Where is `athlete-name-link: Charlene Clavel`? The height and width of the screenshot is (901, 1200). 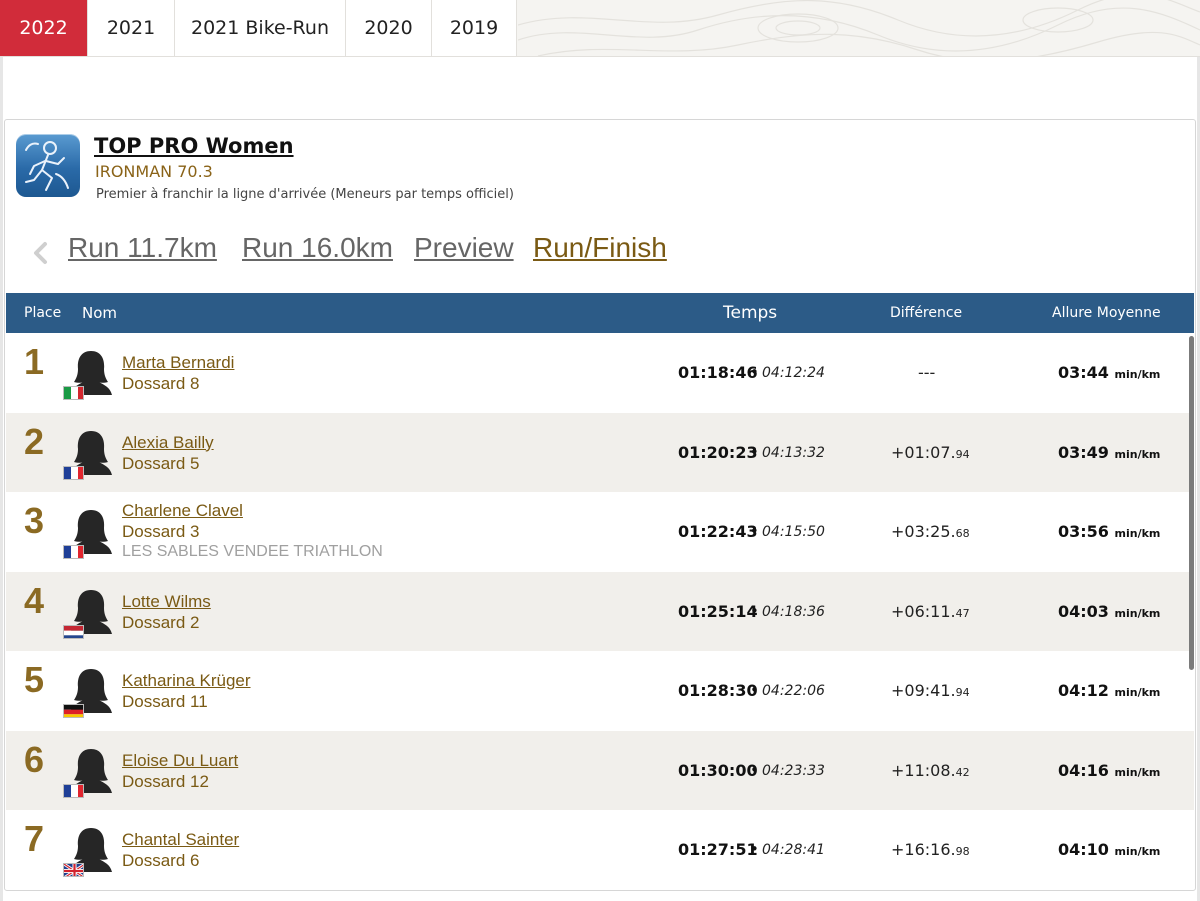 athlete-name-link: Charlene Clavel is located at coordinates (182, 511).